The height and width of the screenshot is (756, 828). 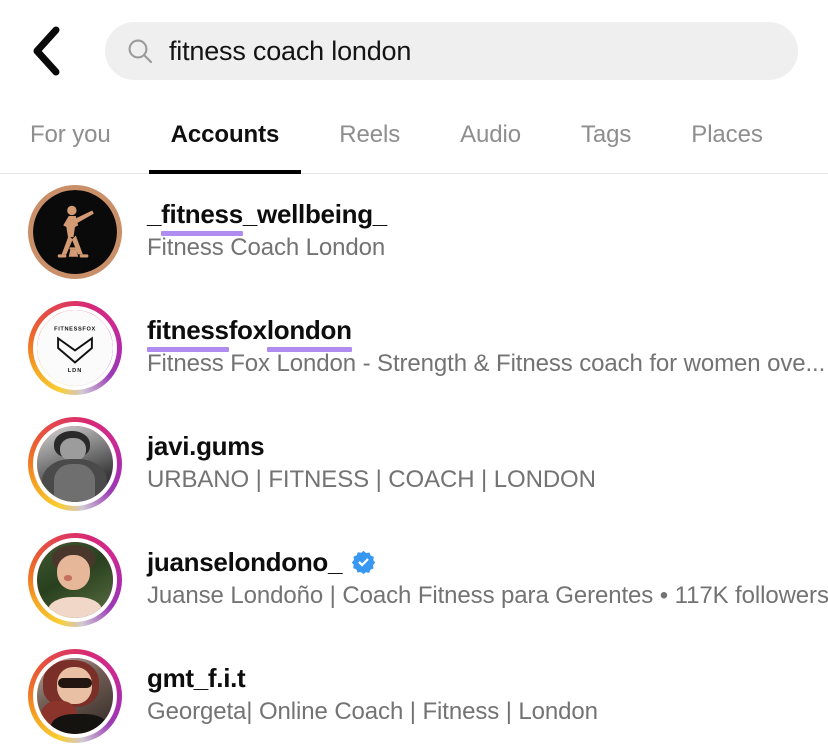 What do you see at coordinates (661, 595) in the screenshot?
I see `subtitle-text: para Gerentes • 117K followers` at bounding box center [661, 595].